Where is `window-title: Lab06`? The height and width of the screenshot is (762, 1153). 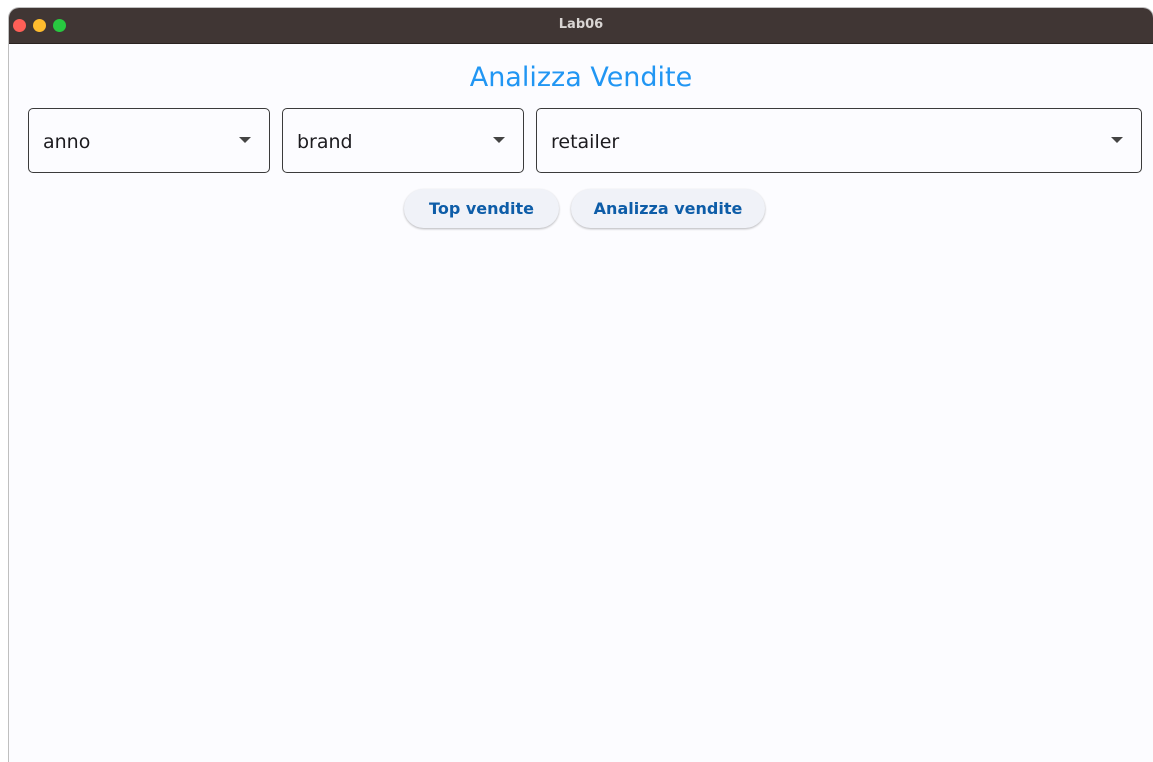
window-title: Lab06 is located at coordinates (581, 24).